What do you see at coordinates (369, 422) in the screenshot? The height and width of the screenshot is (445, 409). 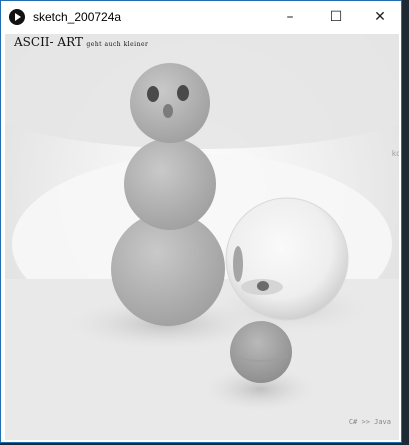 I see `brand-label: C# >> Java` at bounding box center [369, 422].